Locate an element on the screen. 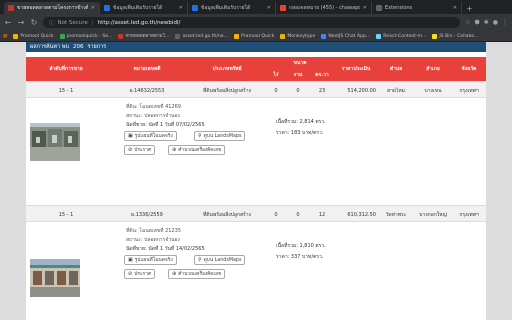 The image size is (512, 320). extension-icon: ⬢ is located at coordinates (476, 22).